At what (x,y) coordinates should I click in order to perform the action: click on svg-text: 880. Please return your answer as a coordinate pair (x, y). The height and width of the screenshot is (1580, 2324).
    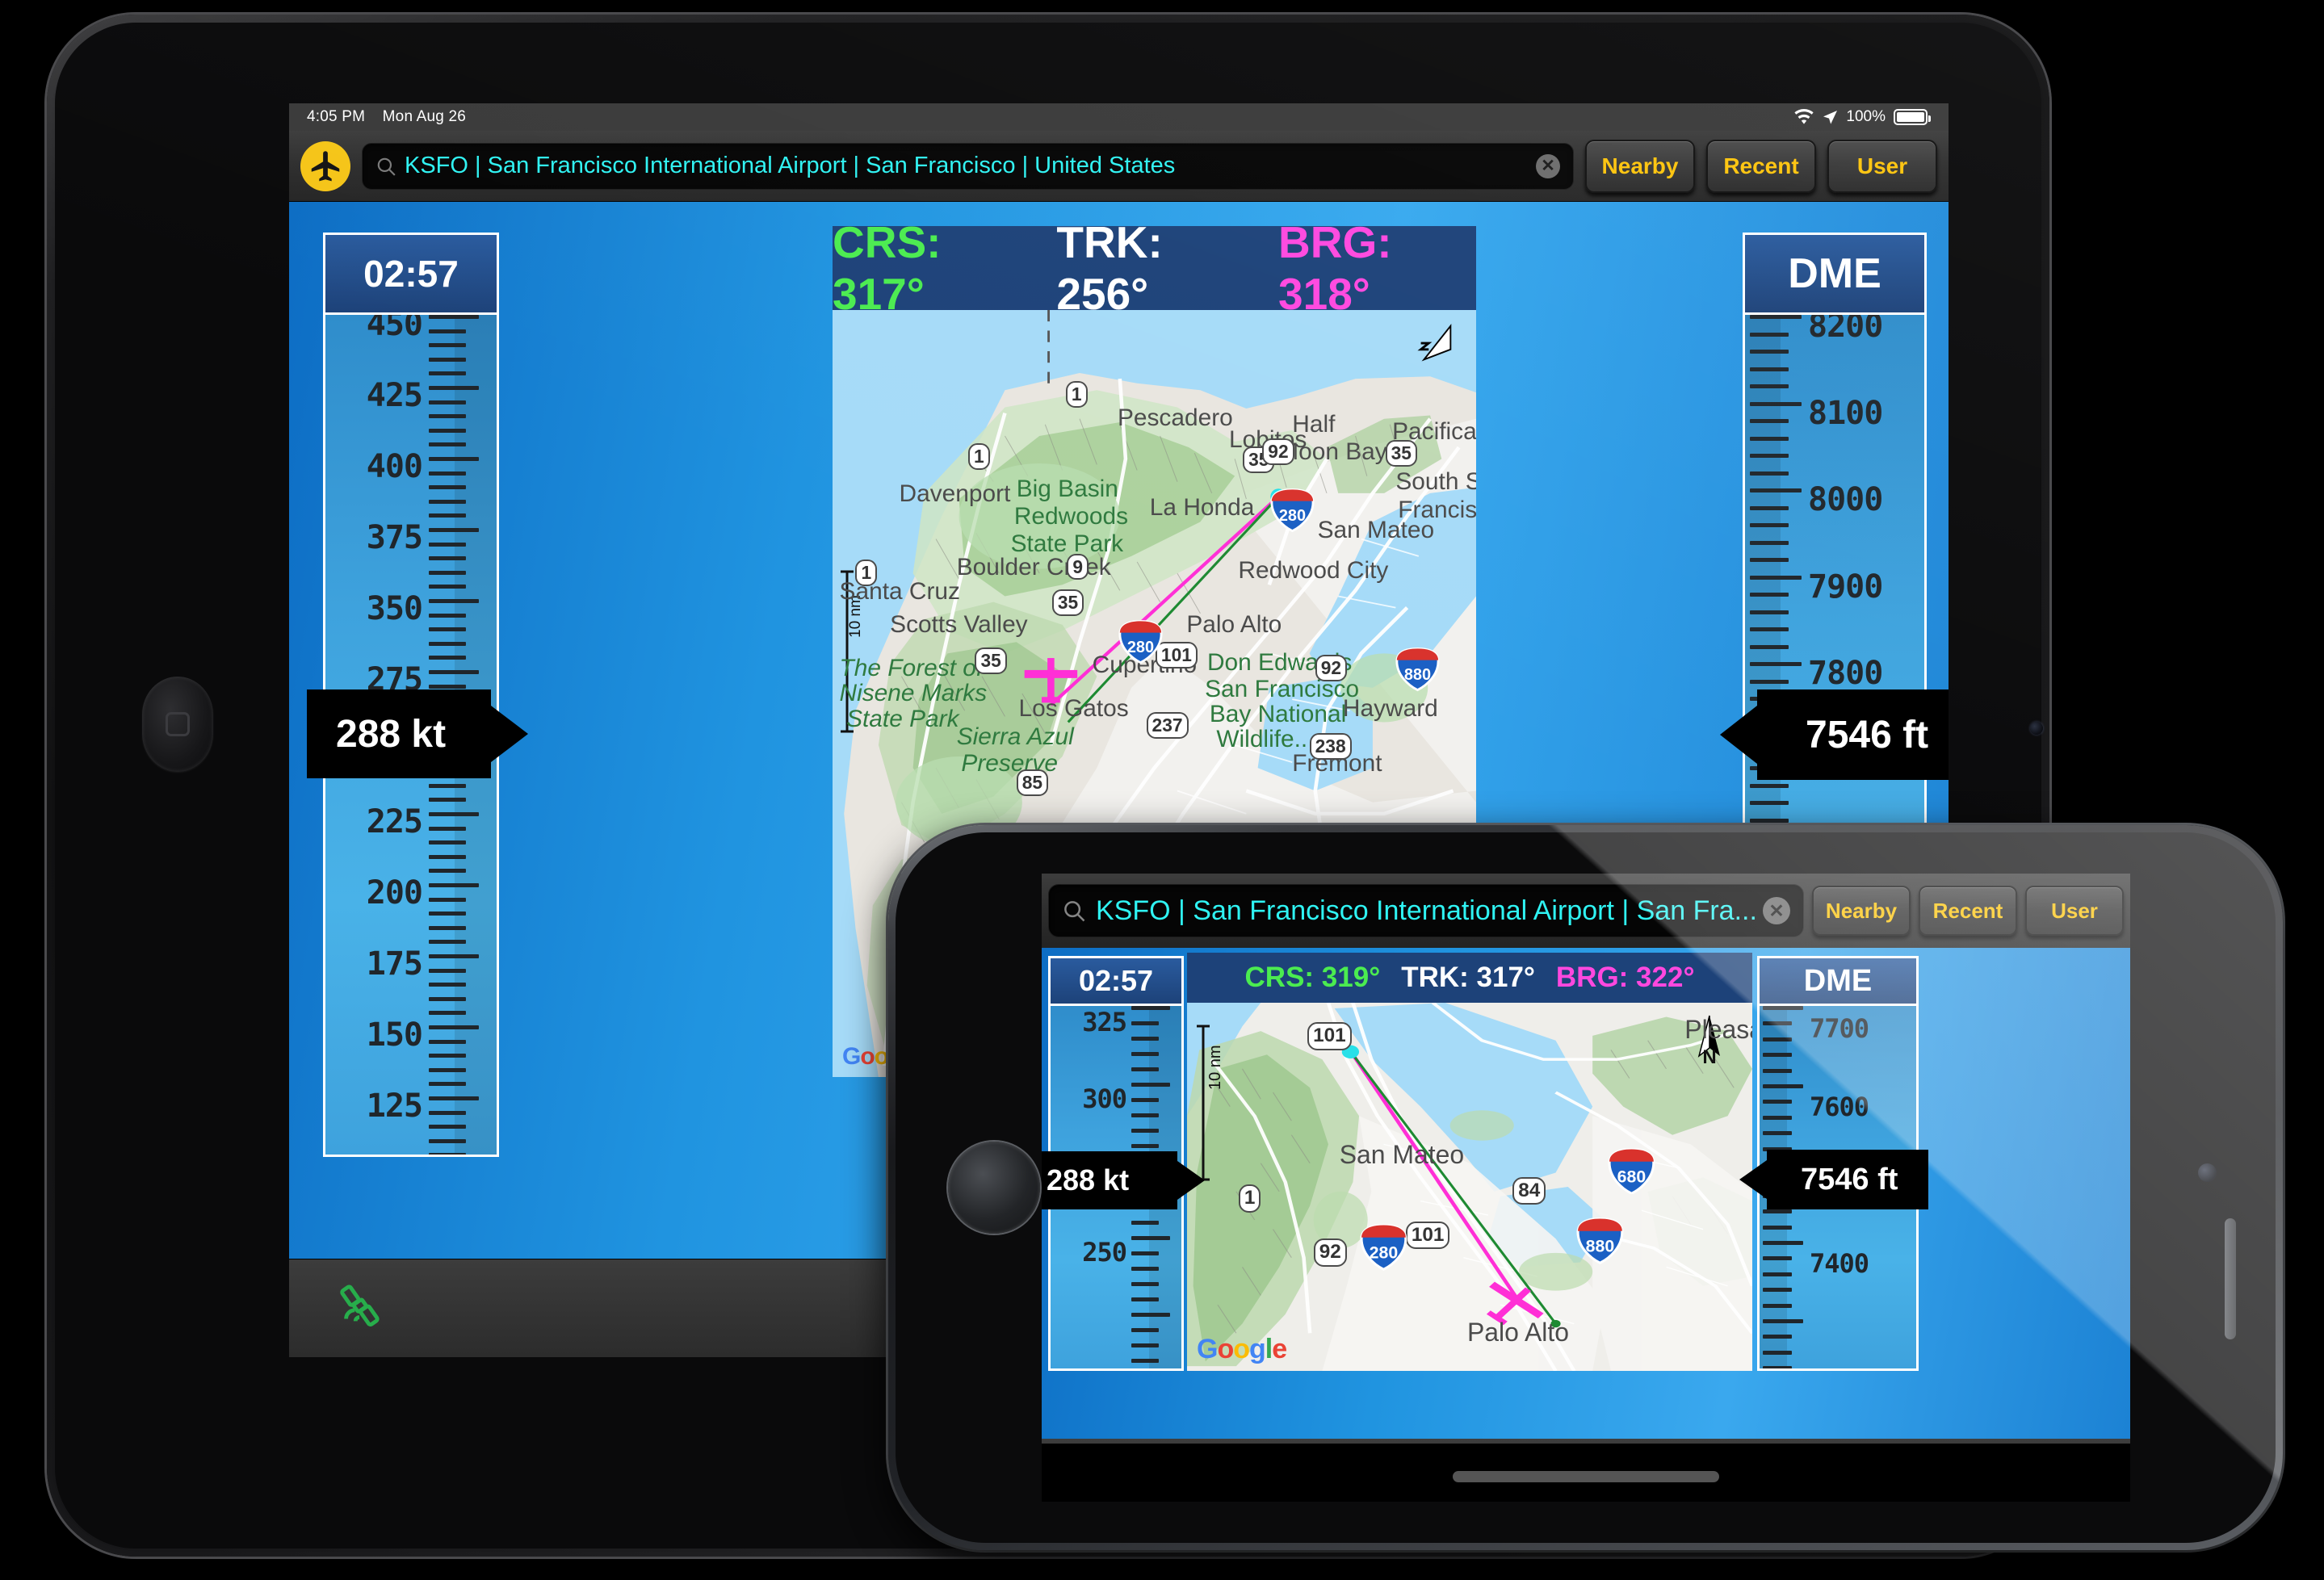
    Looking at the image, I should click on (1417, 675).